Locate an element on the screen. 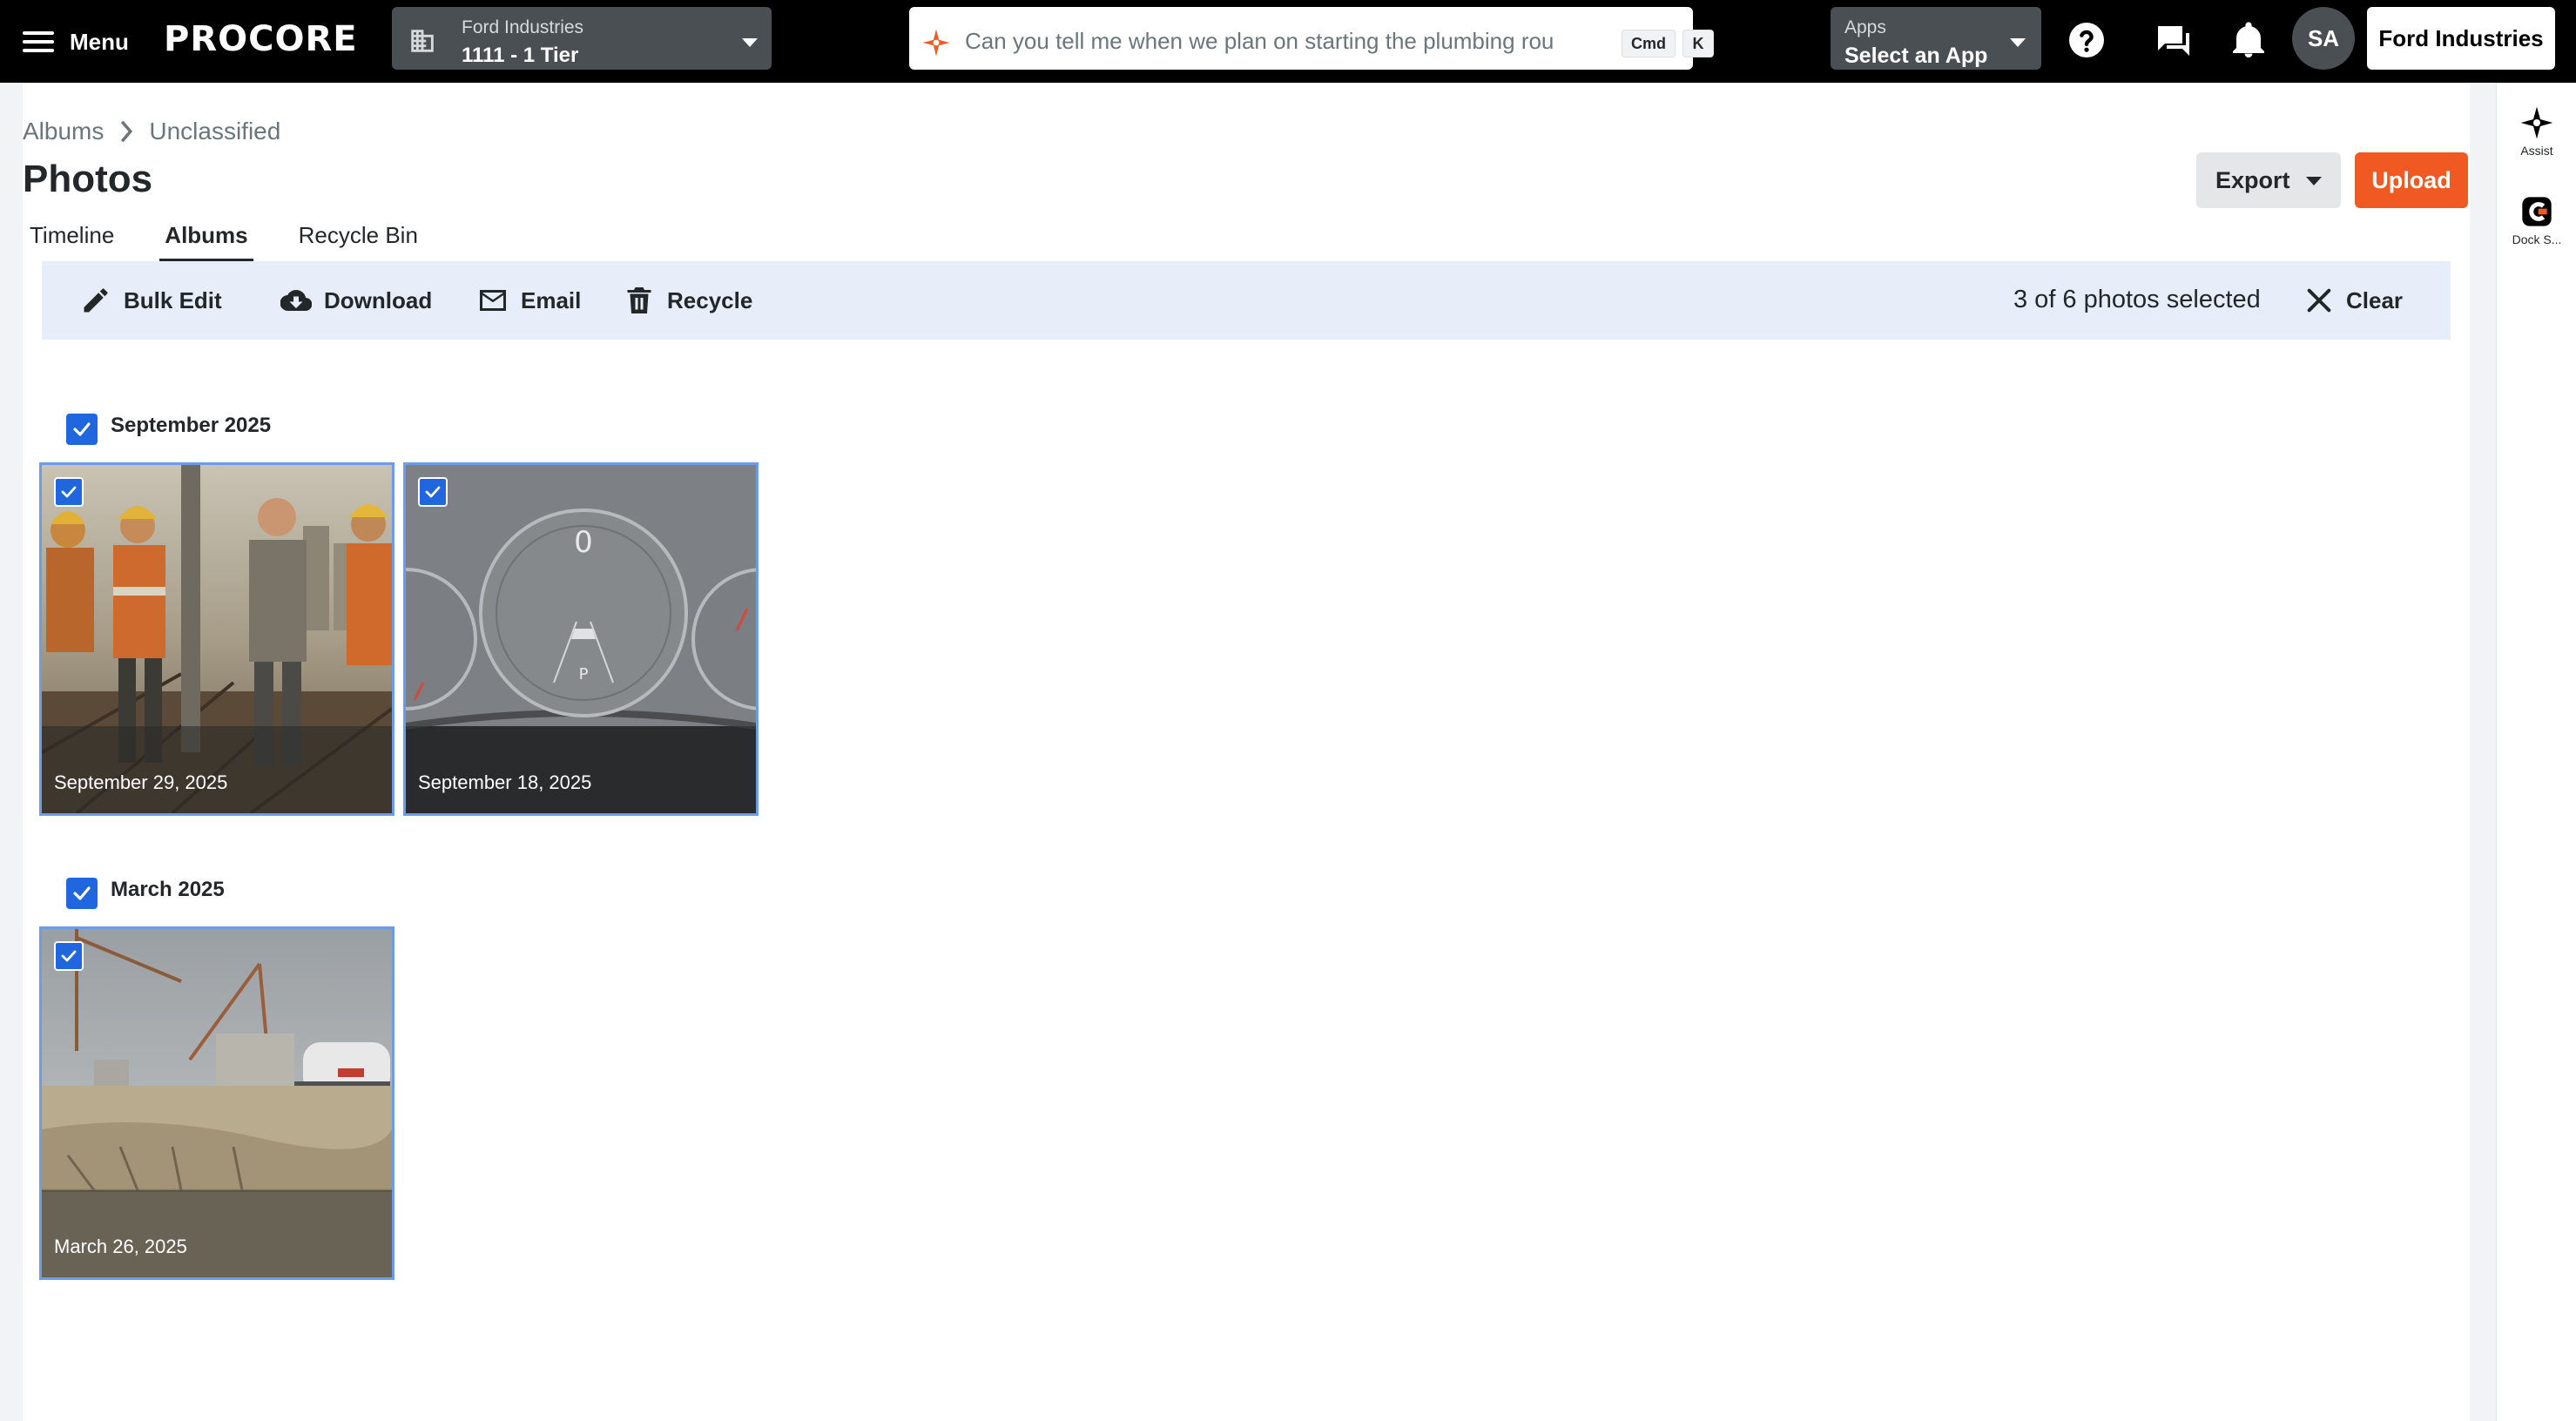  svg-text: 0 is located at coordinates (583, 543).